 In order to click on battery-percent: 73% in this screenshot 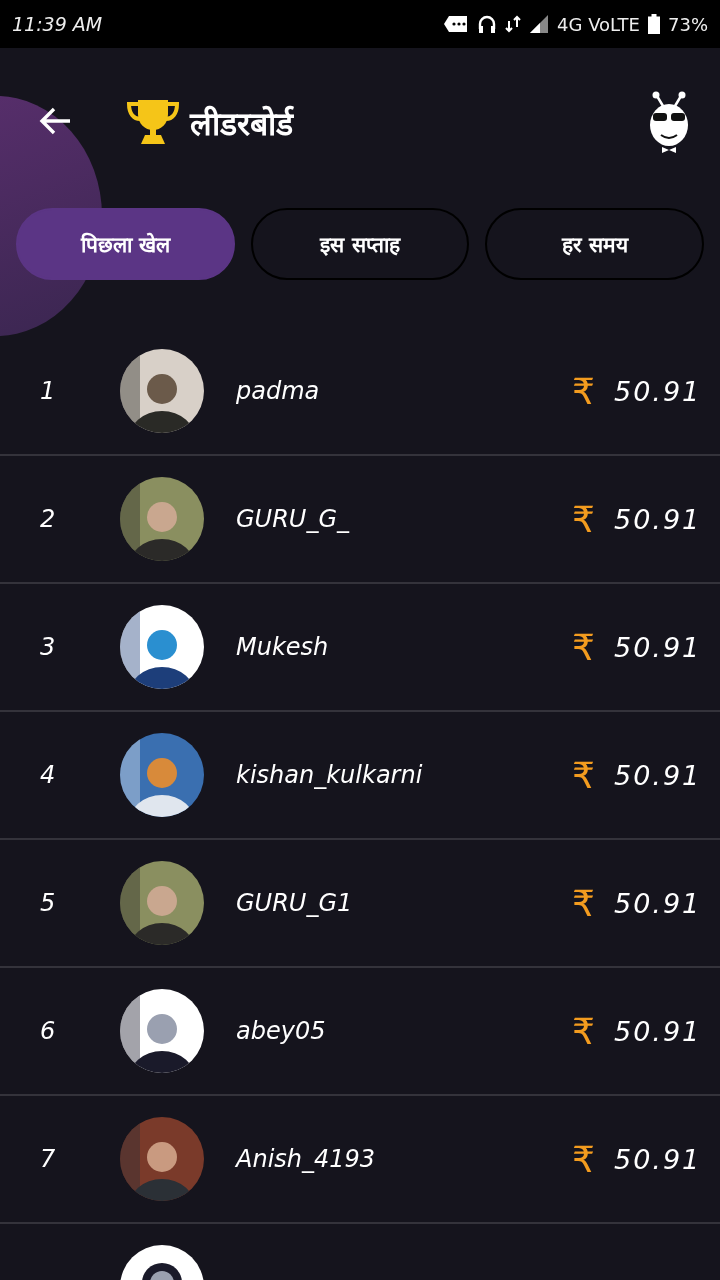, I will do `click(688, 24)`.